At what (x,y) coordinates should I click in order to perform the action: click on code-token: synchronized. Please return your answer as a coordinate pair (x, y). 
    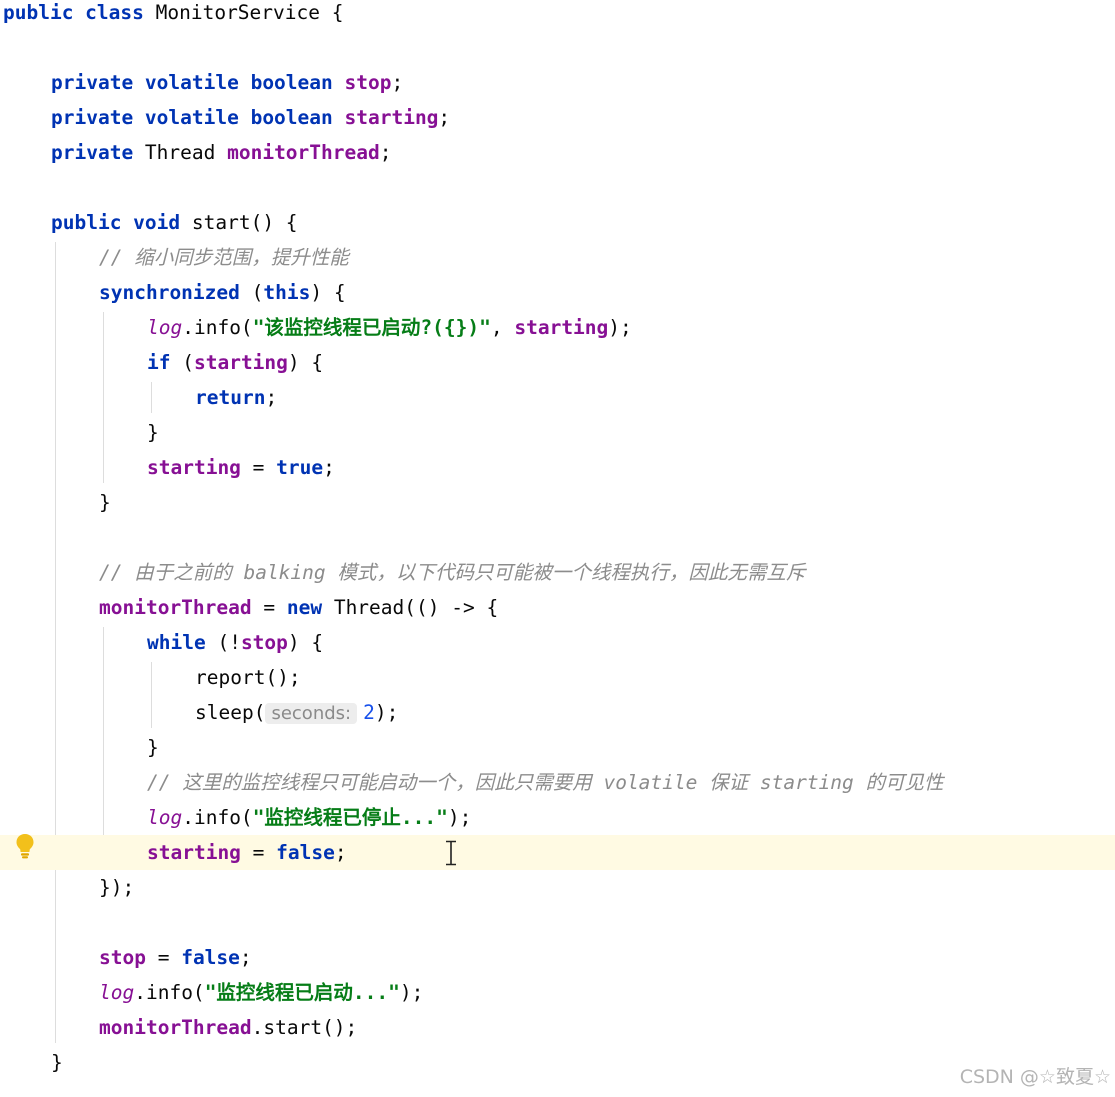
    Looking at the image, I should click on (175, 292).